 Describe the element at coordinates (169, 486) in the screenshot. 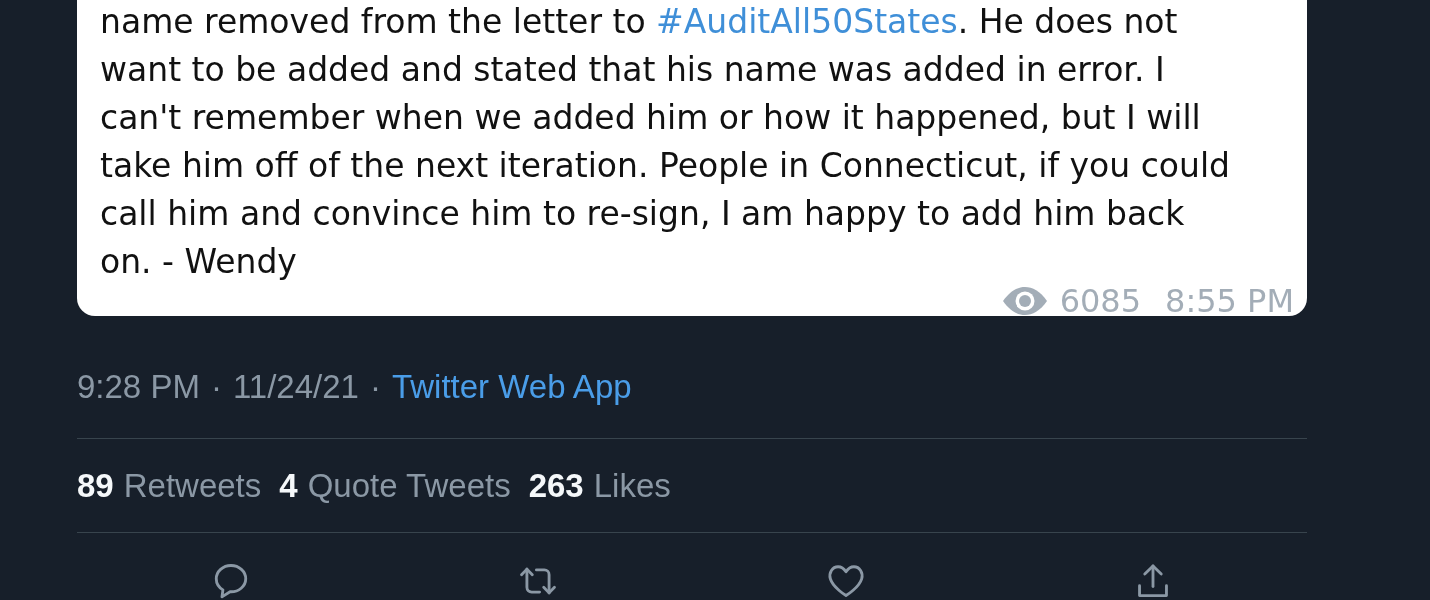

I see `stat-link: 89 Retweets` at that location.